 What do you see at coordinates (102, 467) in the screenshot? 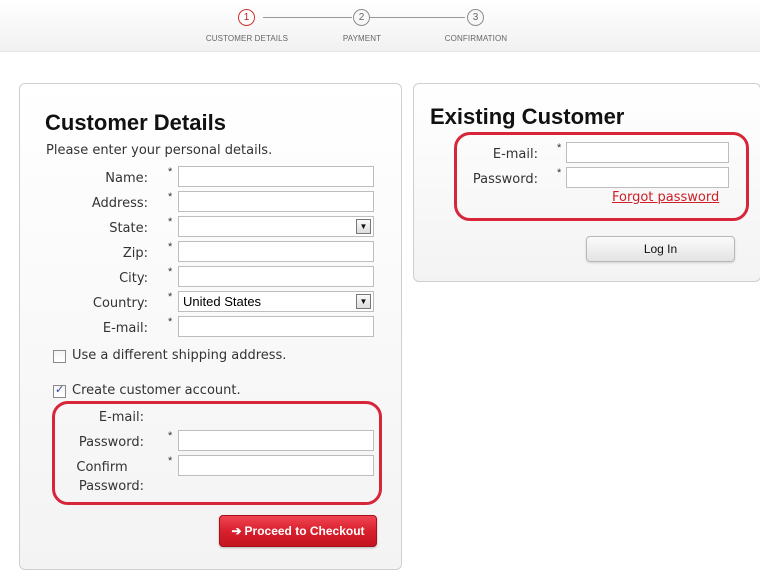
I see `confirm-label-line-1: Confirm` at bounding box center [102, 467].